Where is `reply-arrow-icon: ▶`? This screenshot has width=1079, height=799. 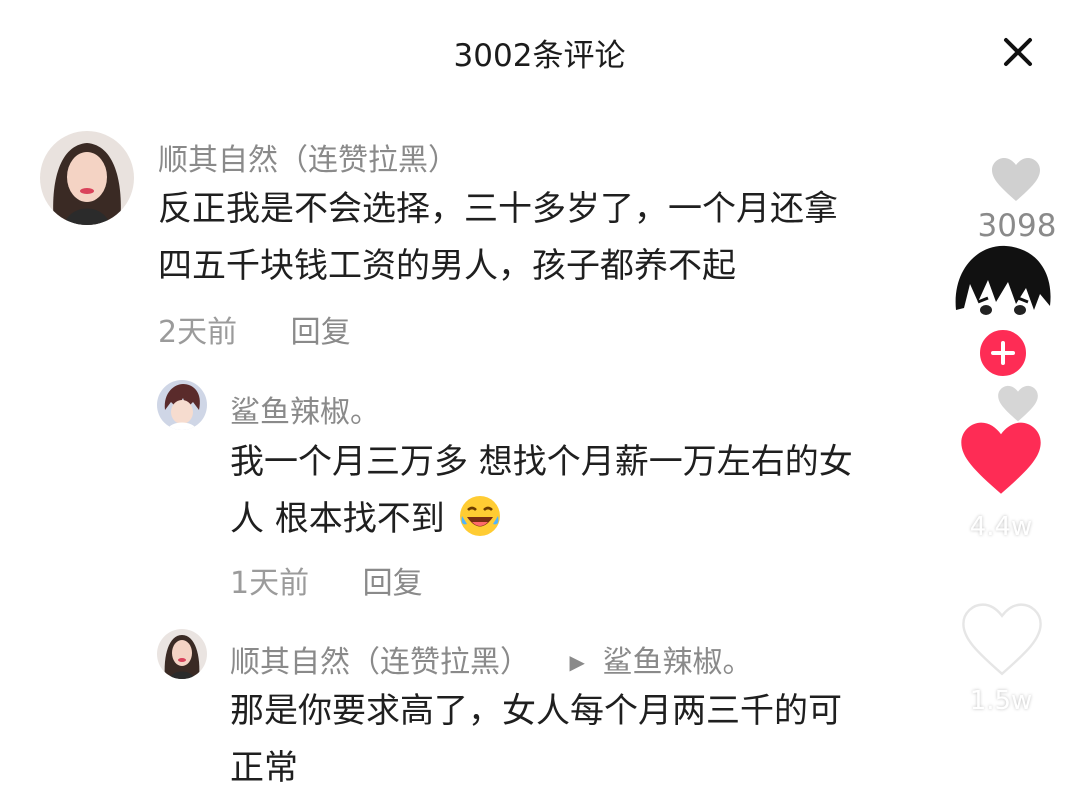 reply-arrow-icon: ▶ is located at coordinates (577, 662).